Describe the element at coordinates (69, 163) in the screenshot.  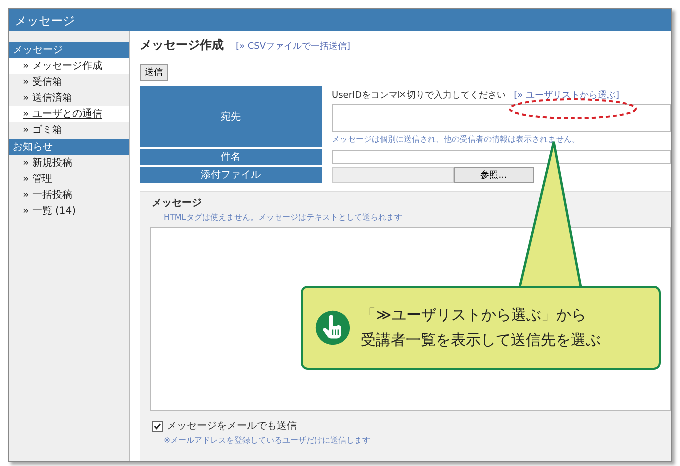
I see `sidebar-item: » 新規投稿` at that location.